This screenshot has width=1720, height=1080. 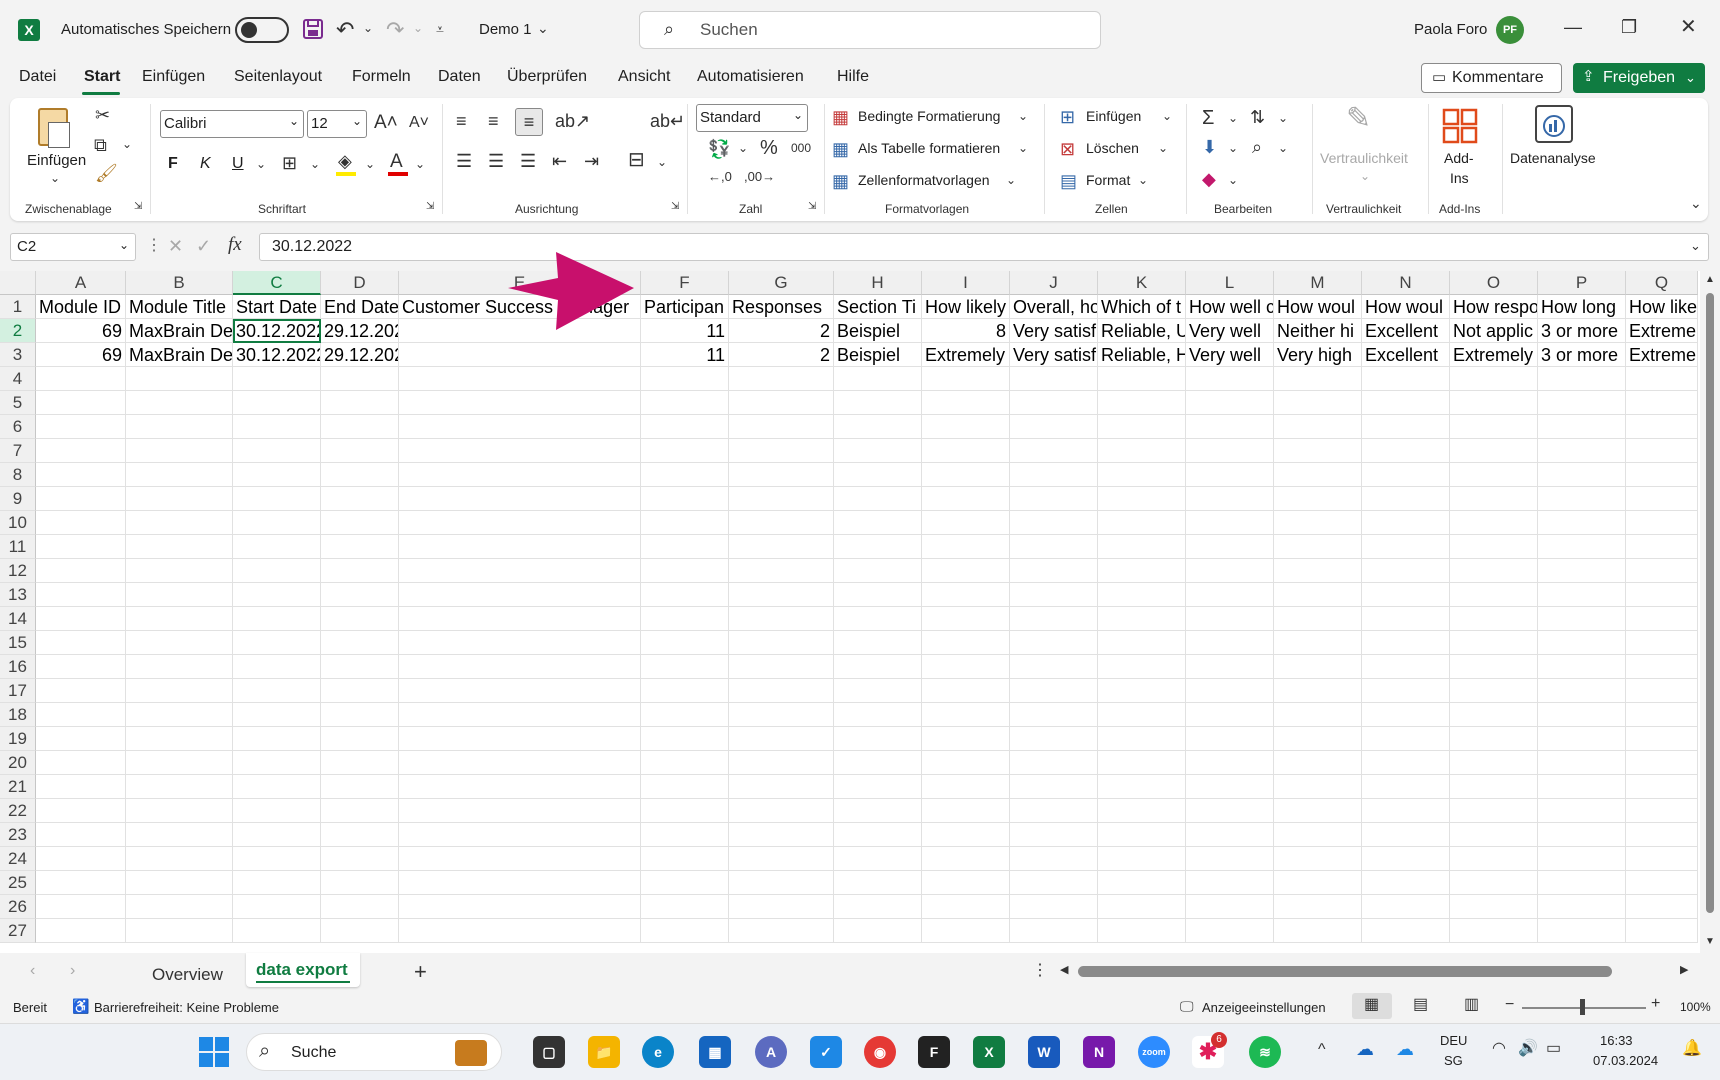 What do you see at coordinates (1113, 116) in the screenshot?
I see `insert-cells-button: Einfügen` at bounding box center [1113, 116].